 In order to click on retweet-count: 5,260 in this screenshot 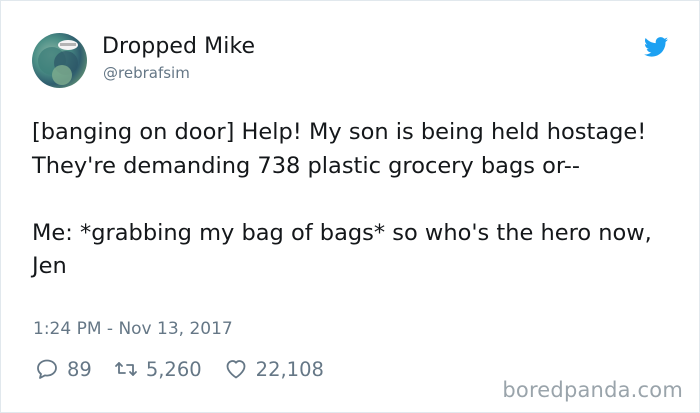, I will do `click(173, 369)`.